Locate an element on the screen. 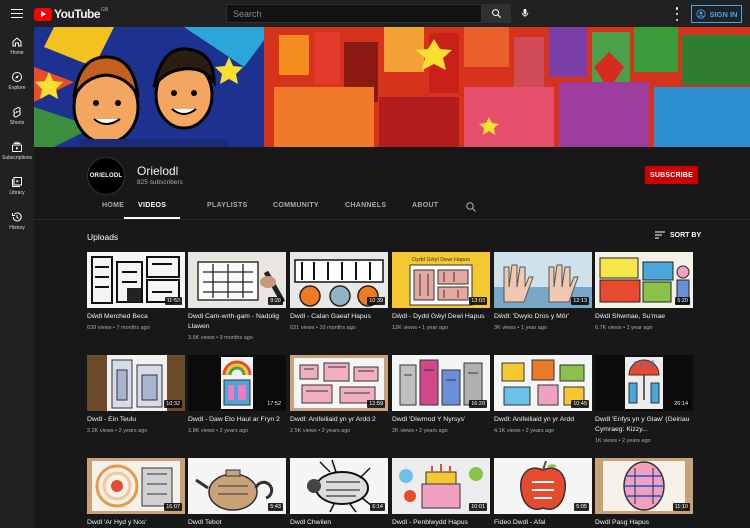 Image resolution: width=750 pixels, height=528 pixels. tab-about: ABOUT is located at coordinates (425, 210).